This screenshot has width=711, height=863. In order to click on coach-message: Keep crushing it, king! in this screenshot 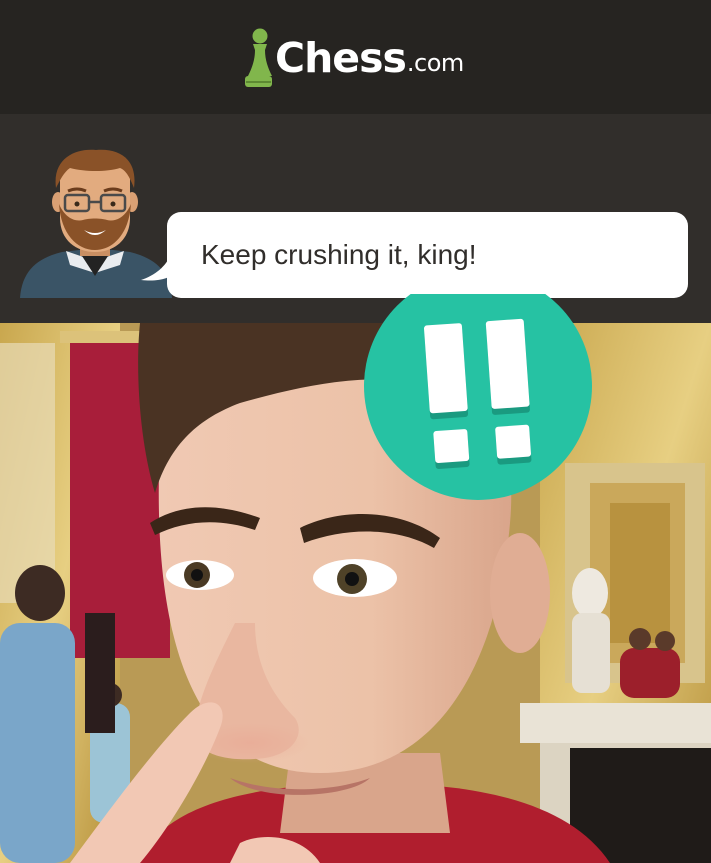, I will do `click(339, 254)`.